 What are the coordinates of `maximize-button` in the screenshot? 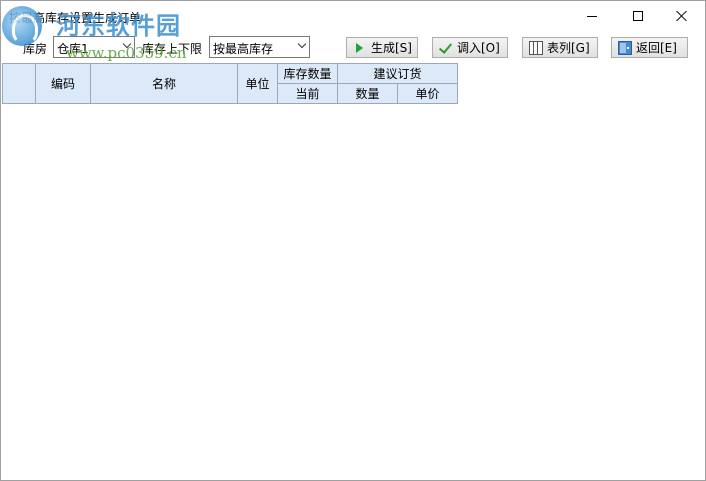 It's located at (638, 16).